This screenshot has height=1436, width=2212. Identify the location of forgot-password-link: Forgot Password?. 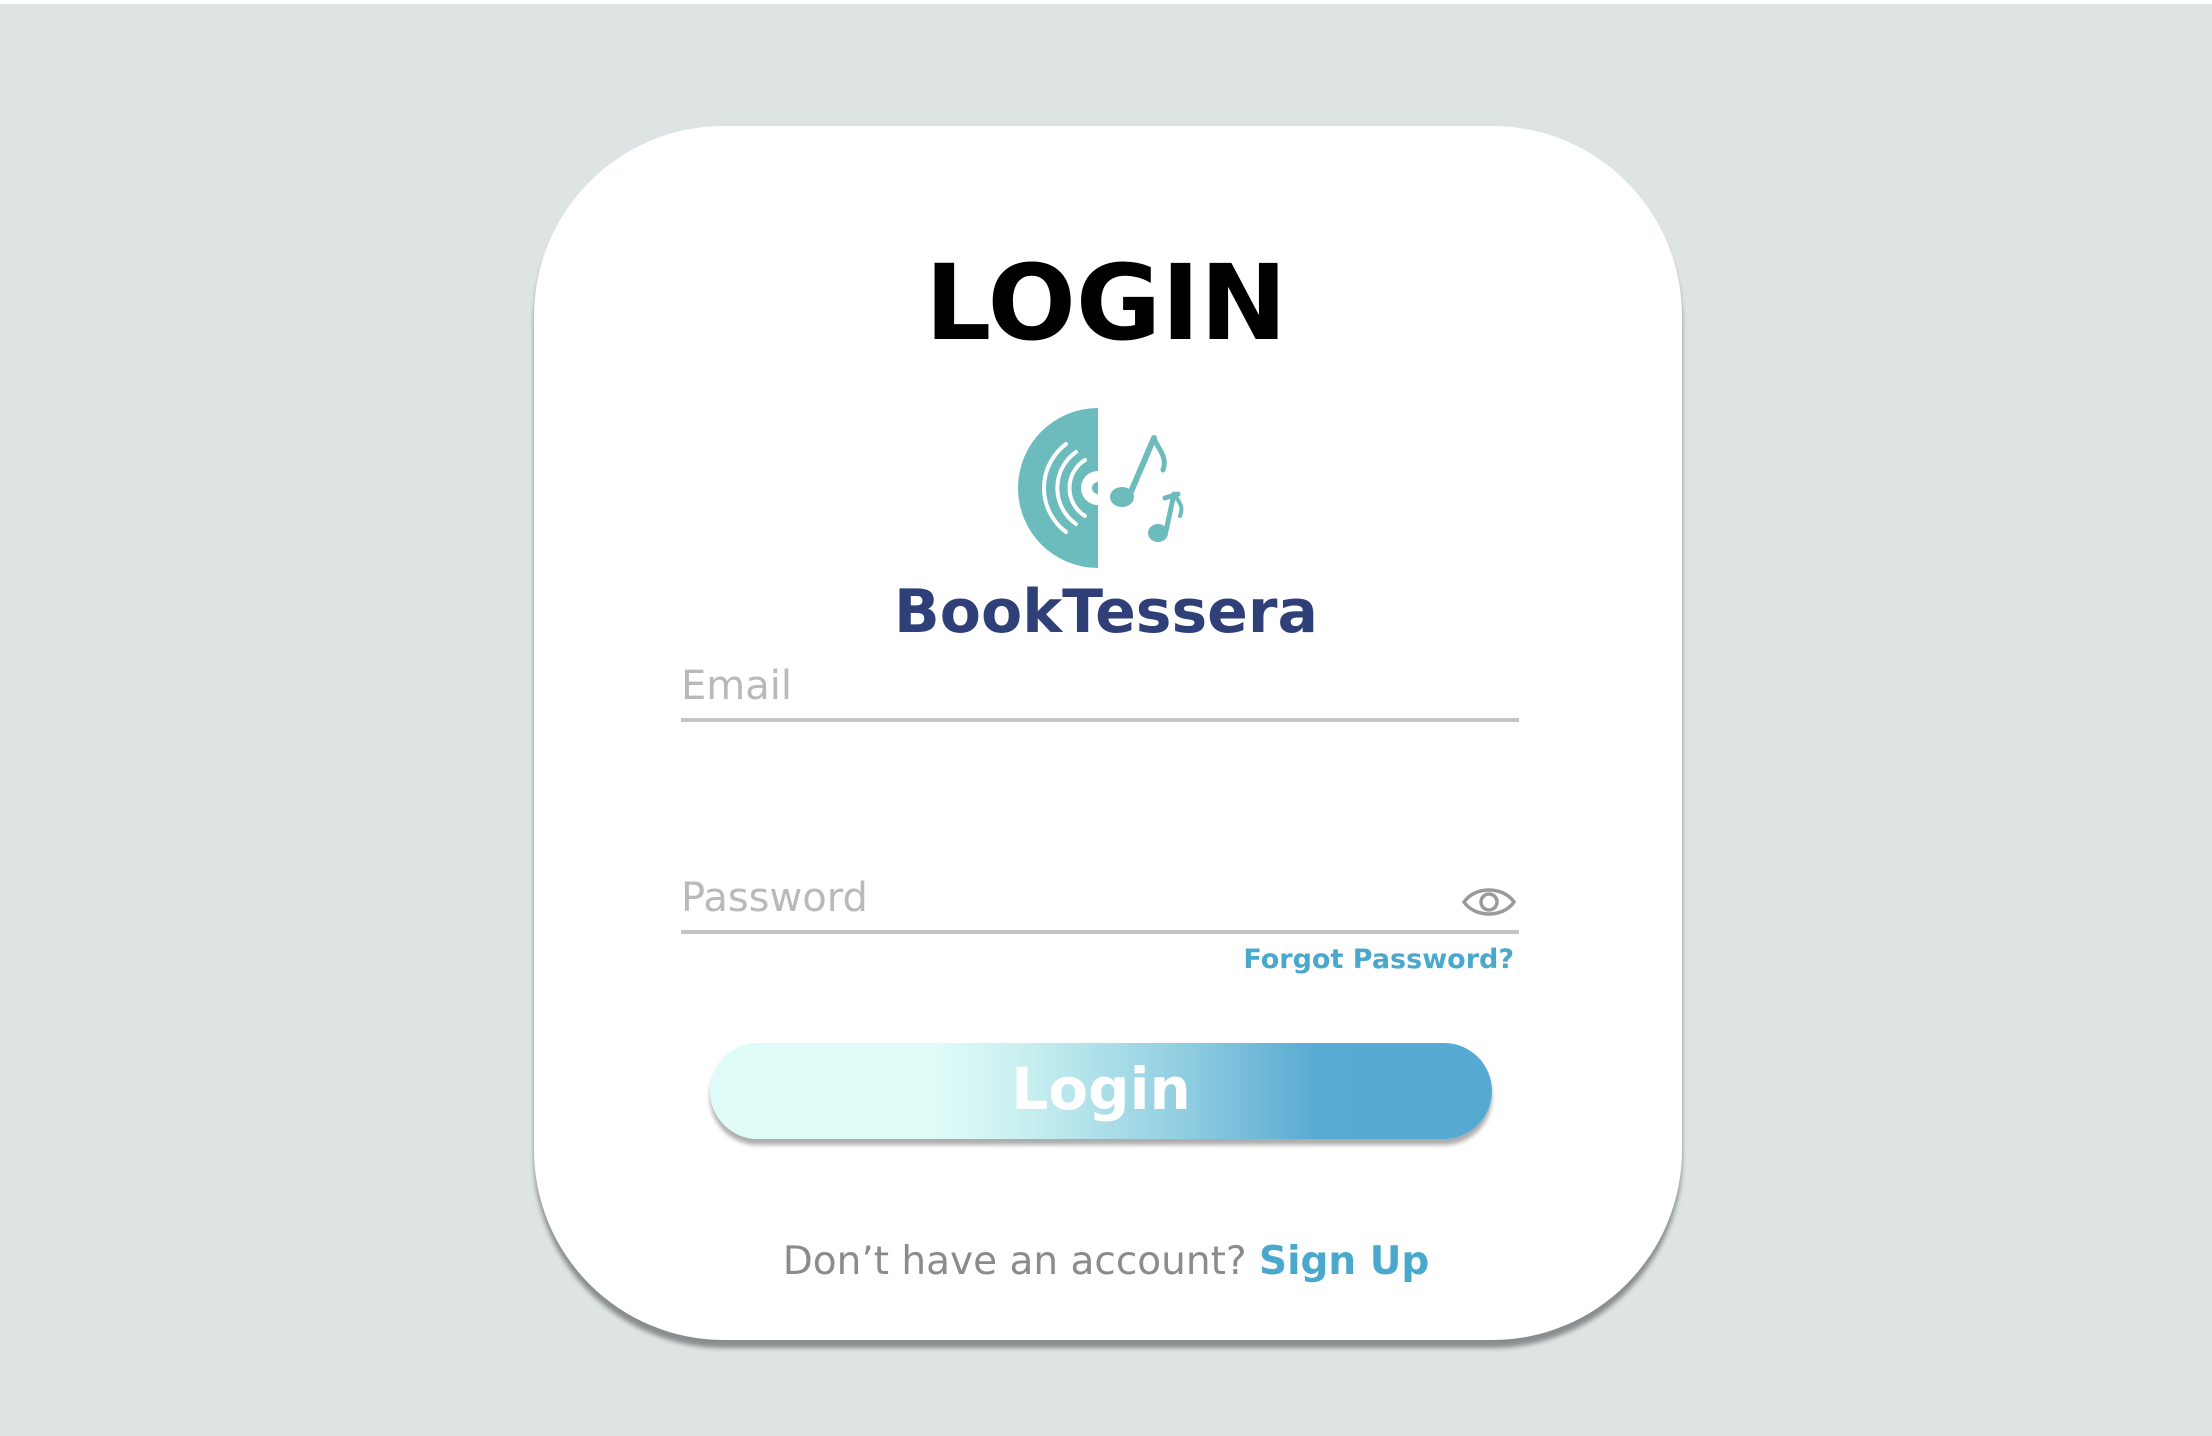
(1307, 960).